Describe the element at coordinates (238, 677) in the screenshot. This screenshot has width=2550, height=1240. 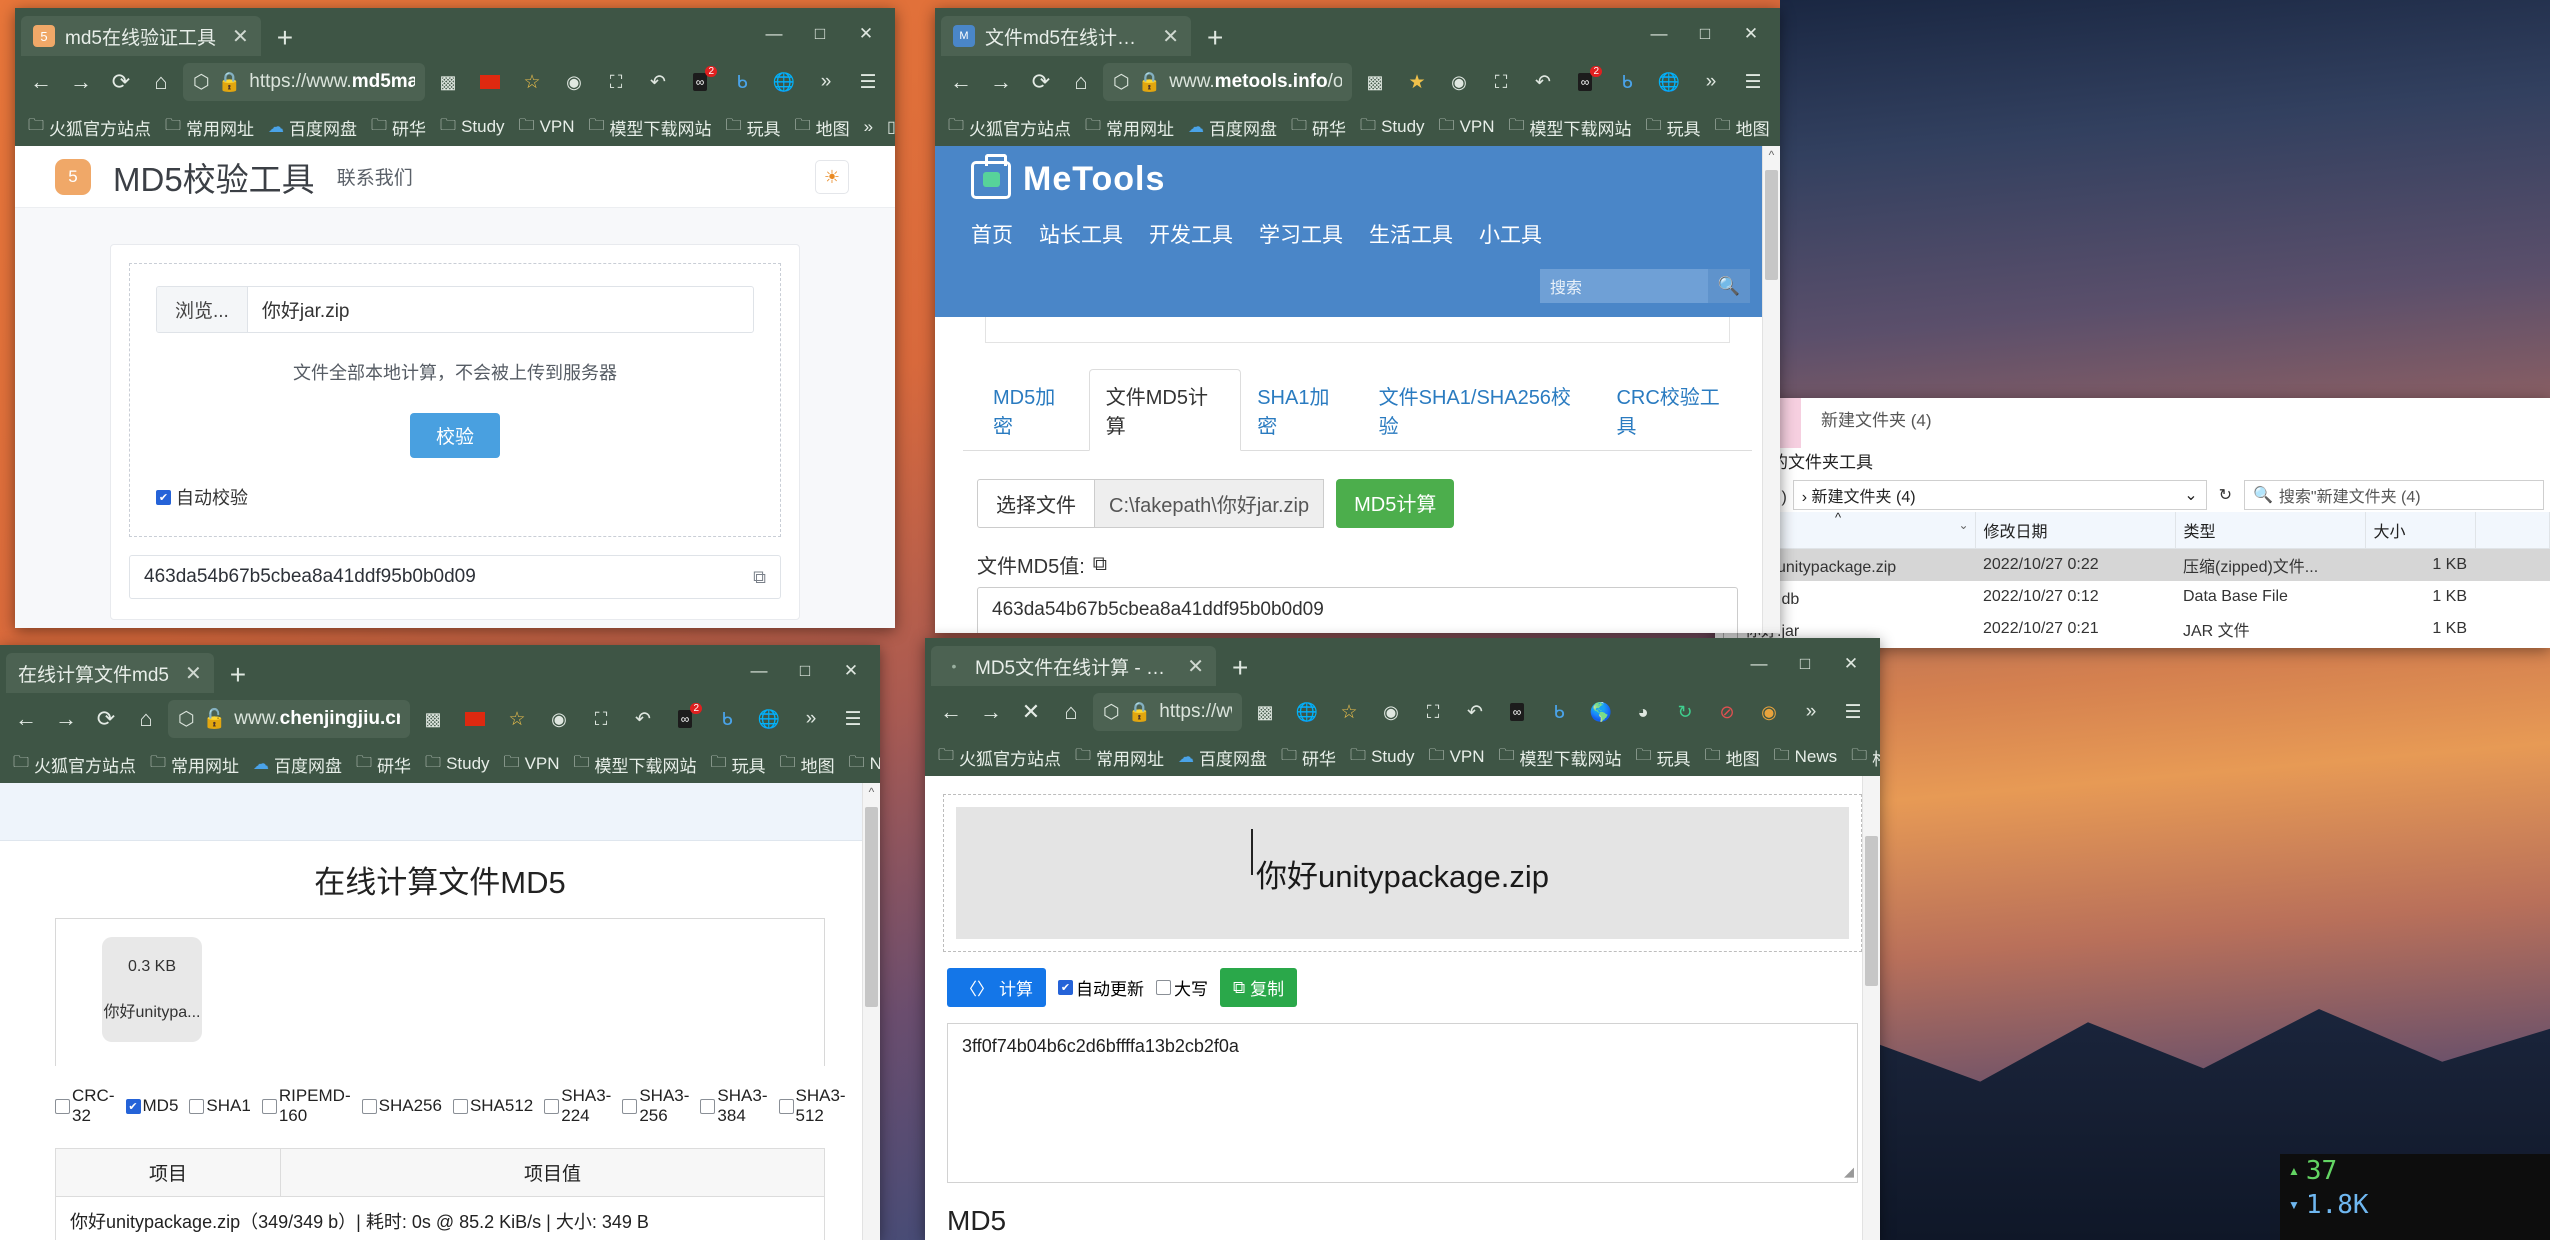
I see `new-tab-button: +` at that location.